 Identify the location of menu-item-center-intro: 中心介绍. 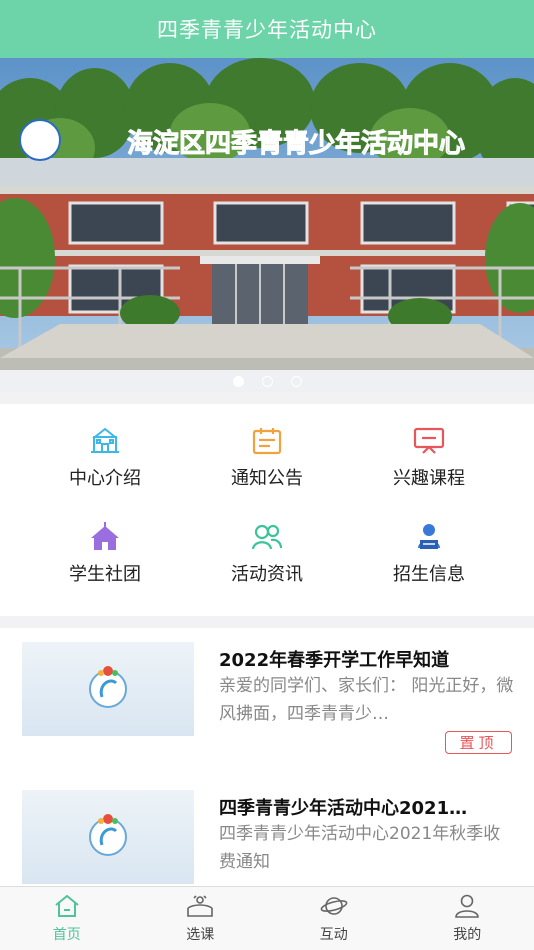
(105, 450).